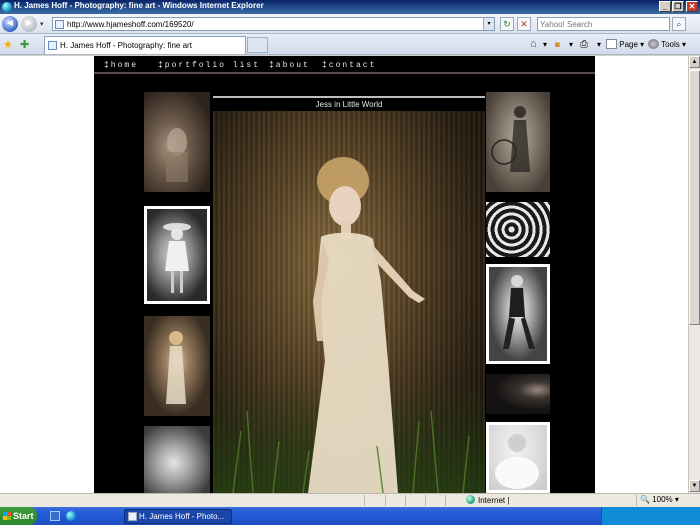 This screenshot has width=700, height=525. I want to click on scroll-thumb, so click(694, 197).